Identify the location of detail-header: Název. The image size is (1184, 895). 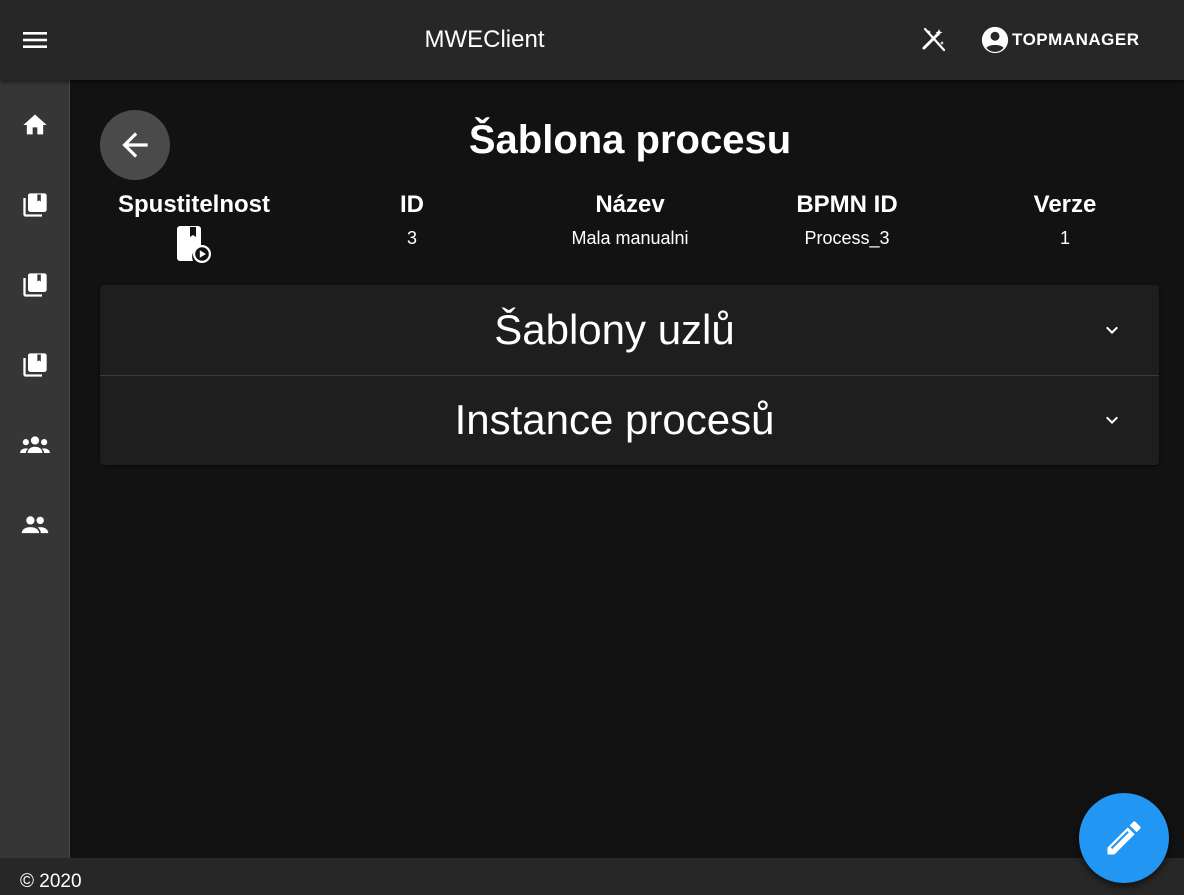
(630, 204).